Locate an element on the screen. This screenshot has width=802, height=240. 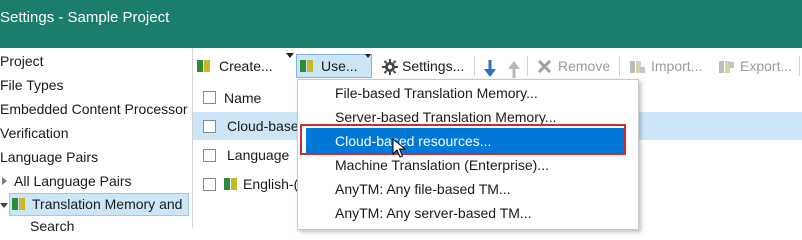
tree-item-label: Verification is located at coordinates (34, 133).